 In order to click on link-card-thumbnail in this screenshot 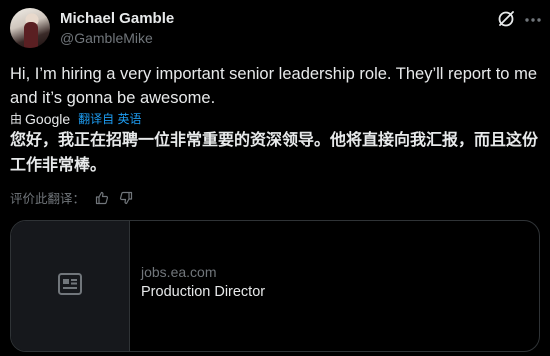, I will do `click(70, 286)`.